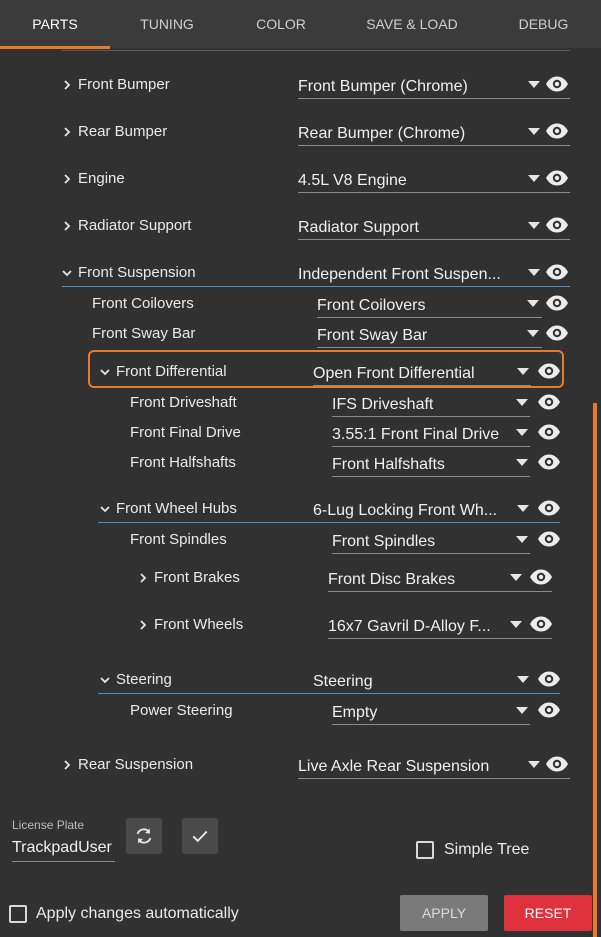  I want to click on simple-tree-checkbox, so click(425, 850).